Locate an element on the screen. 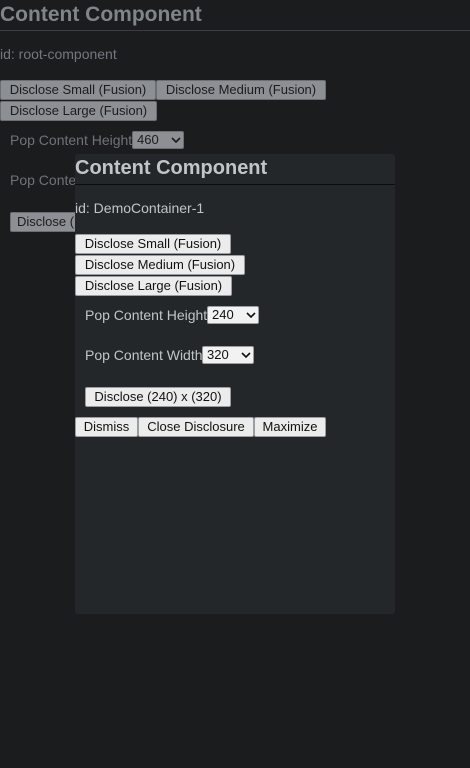  root-height-label: Pop Content Height is located at coordinates (71, 140).